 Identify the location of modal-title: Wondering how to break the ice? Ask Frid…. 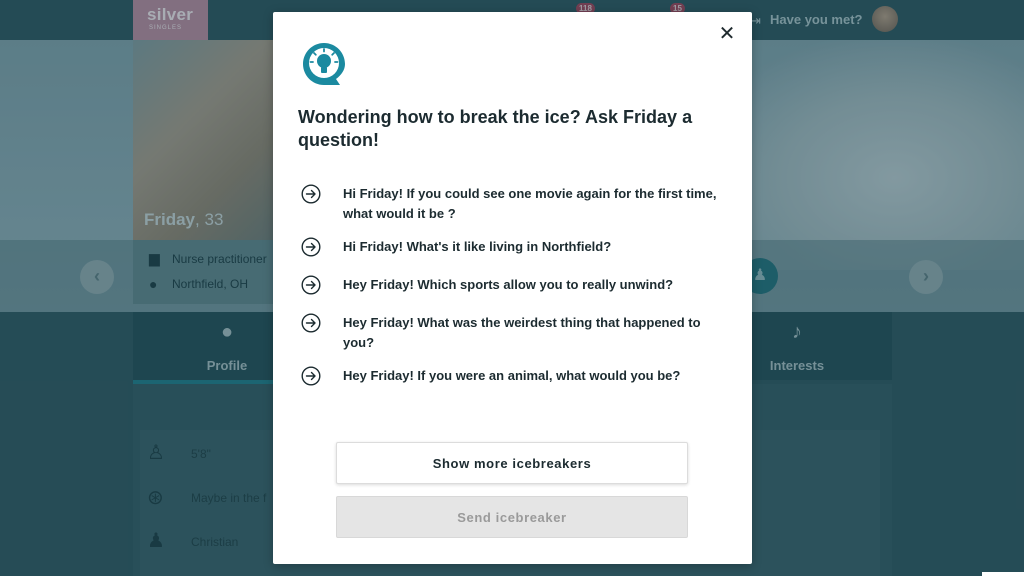
(495, 128).